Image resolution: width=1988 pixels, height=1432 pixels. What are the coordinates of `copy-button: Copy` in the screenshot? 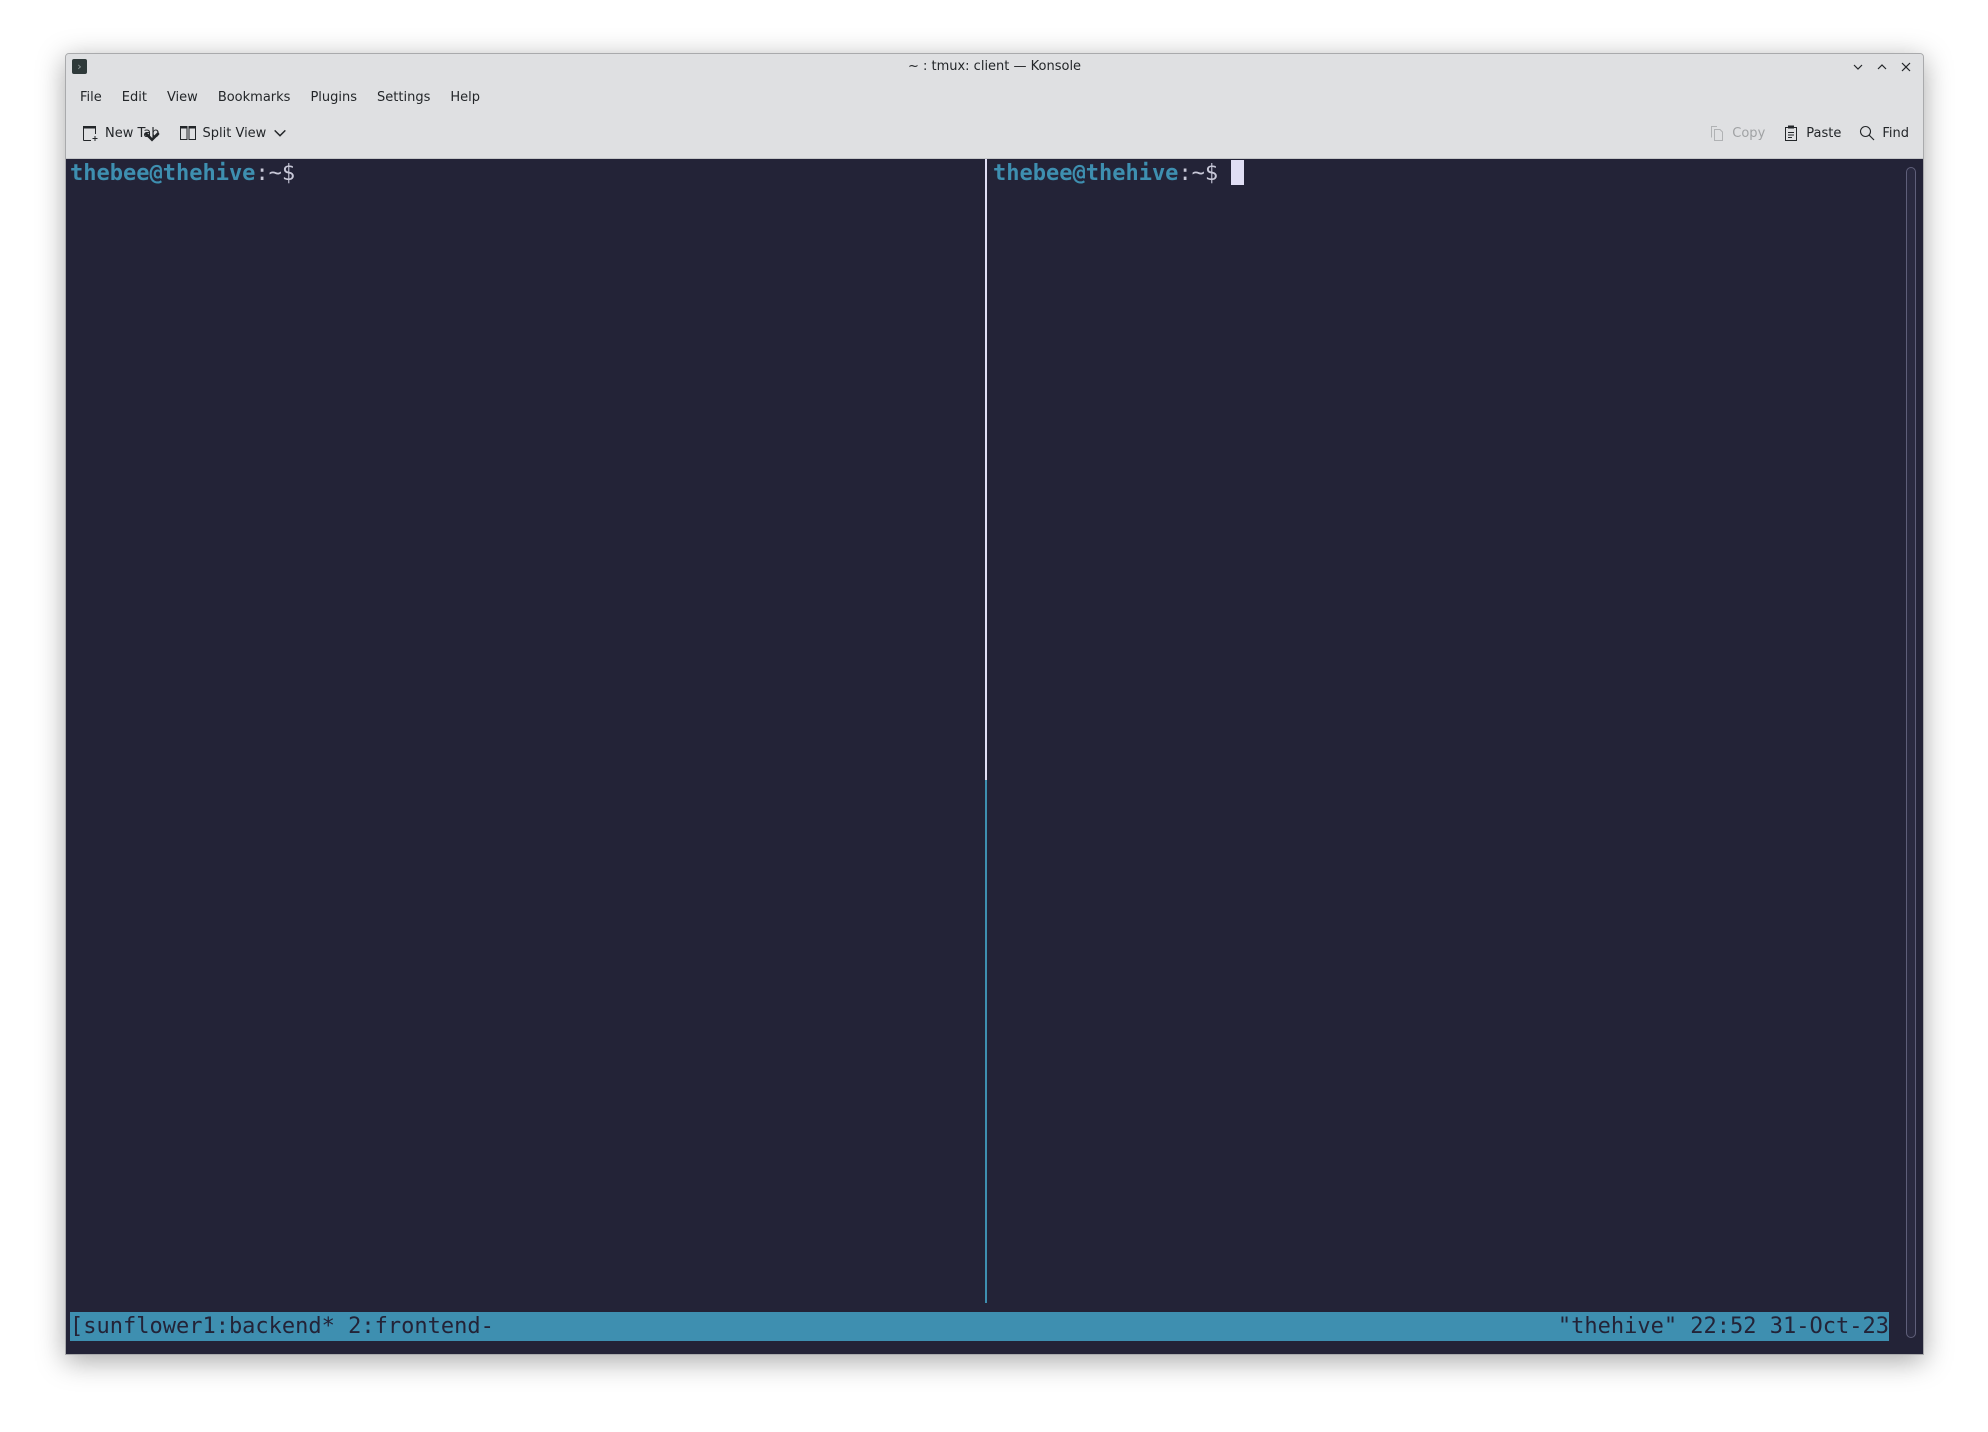 It's located at (1737, 133).